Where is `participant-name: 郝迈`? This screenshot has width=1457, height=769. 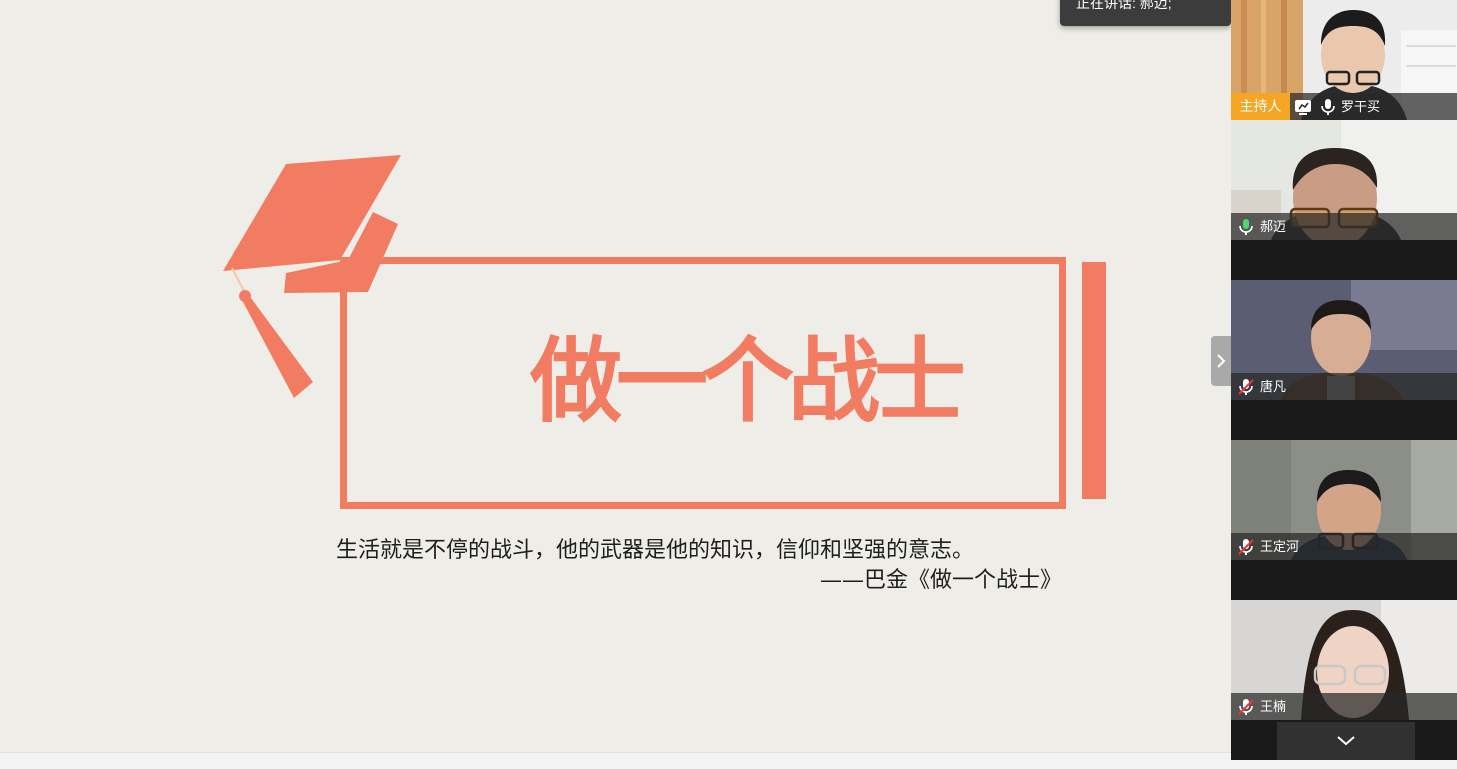
participant-name: 郝迈 is located at coordinates (1273, 226).